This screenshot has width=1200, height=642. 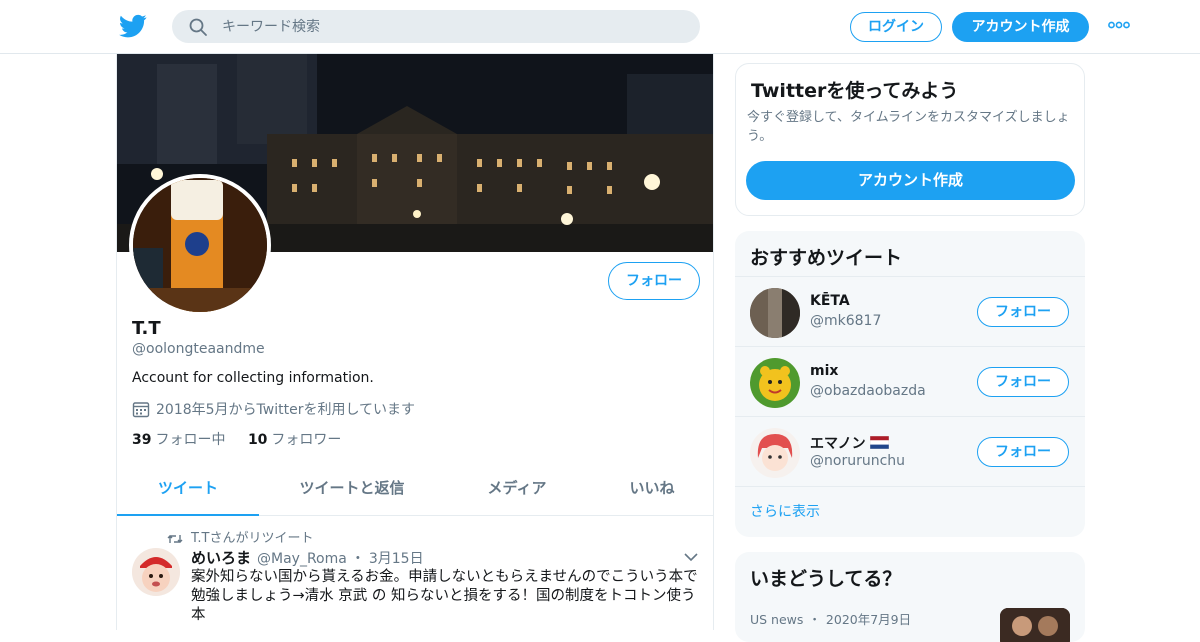 I want to click on profile-handle: @oolongteaandme, so click(x=198, y=349).